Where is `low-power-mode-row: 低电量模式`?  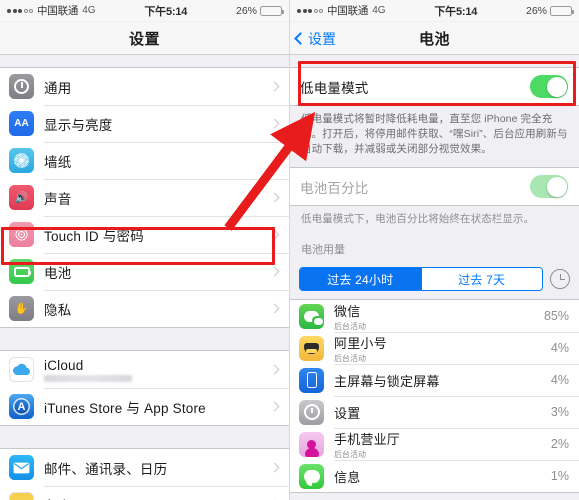
low-power-mode-row: 低电量模式 is located at coordinates (434, 86).